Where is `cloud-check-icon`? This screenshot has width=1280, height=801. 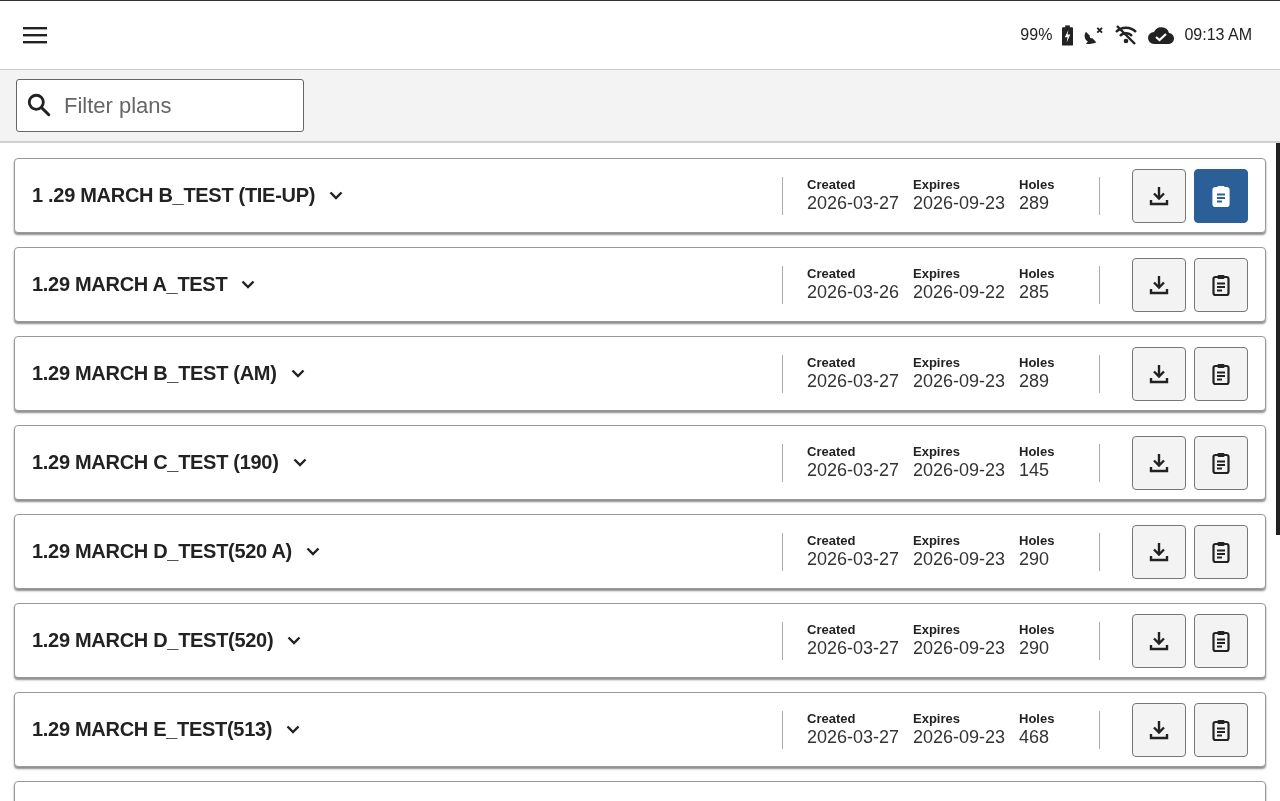 cloud-check-icon is located at coordinates (1161, 35).